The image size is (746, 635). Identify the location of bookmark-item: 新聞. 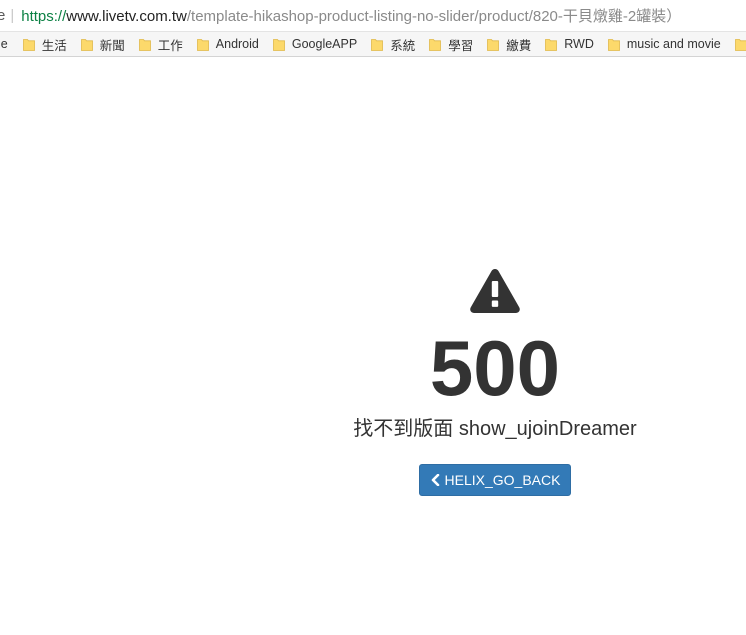
(102, 44).